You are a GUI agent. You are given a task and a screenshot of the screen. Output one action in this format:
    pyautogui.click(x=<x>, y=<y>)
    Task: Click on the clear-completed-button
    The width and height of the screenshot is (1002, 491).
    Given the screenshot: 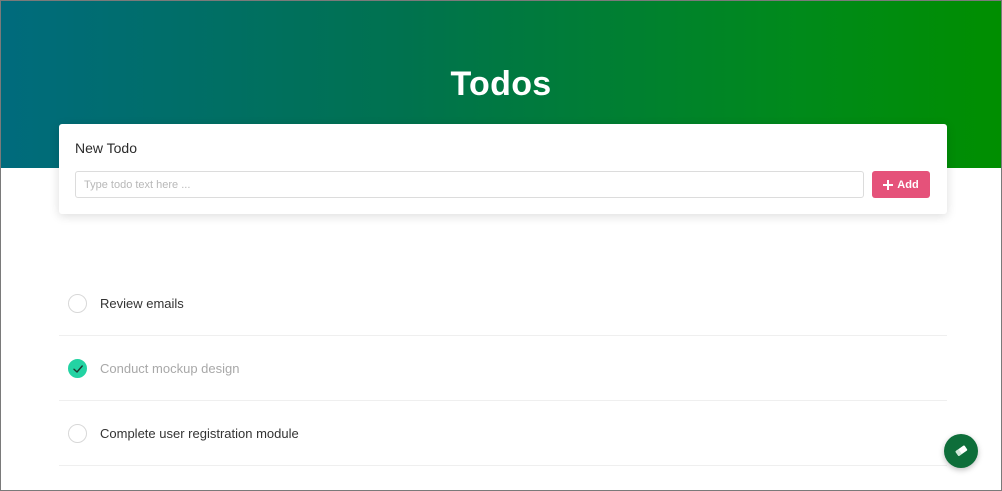 What is the action you would take?
    pyautogui.click(x=961, y=451)
    